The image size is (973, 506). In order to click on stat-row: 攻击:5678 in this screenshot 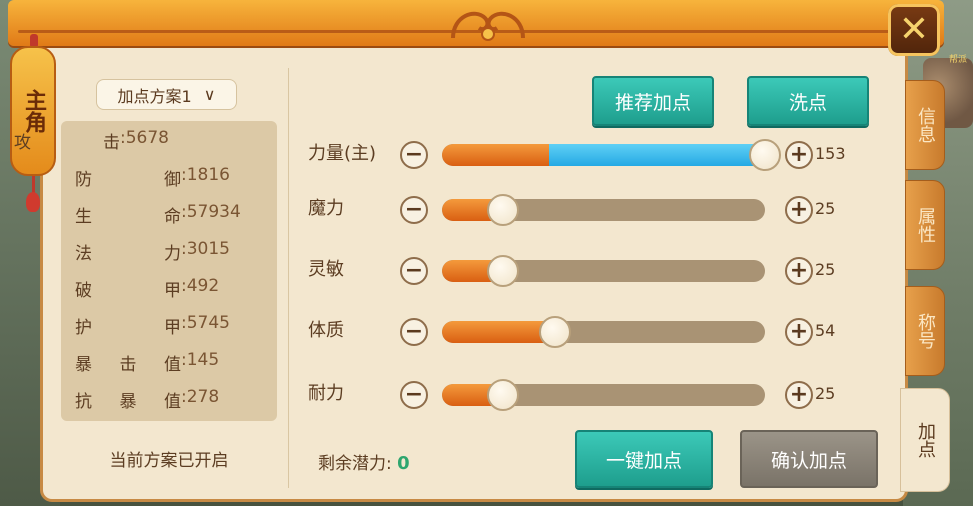, I will do `click(91, 140)`.